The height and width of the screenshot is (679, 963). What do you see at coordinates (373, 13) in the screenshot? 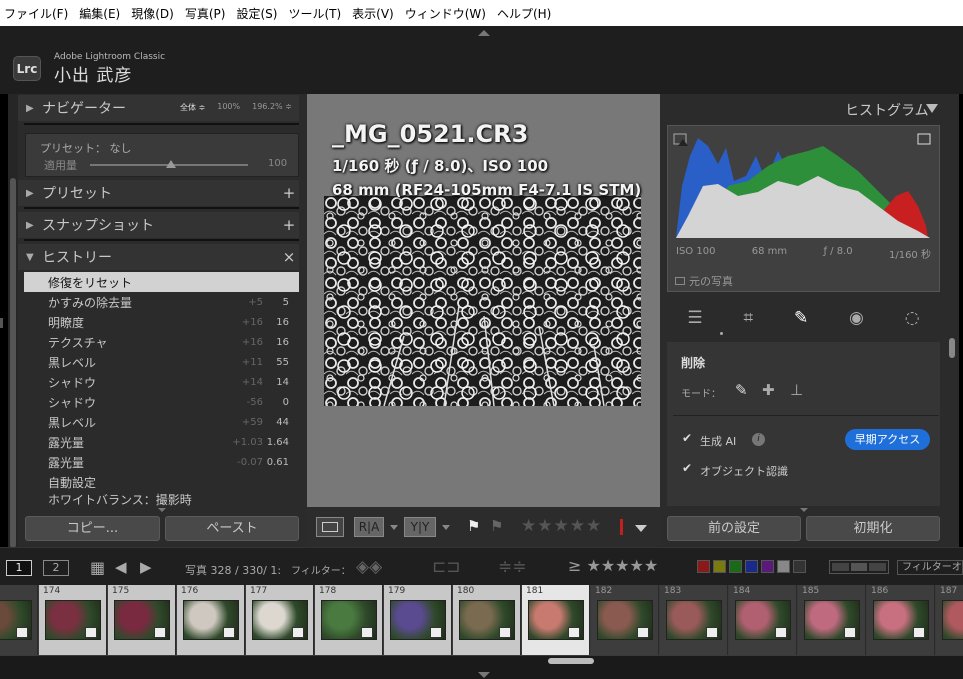
I see `menu-view: 表示(V)` at bounding box center [373, 13].